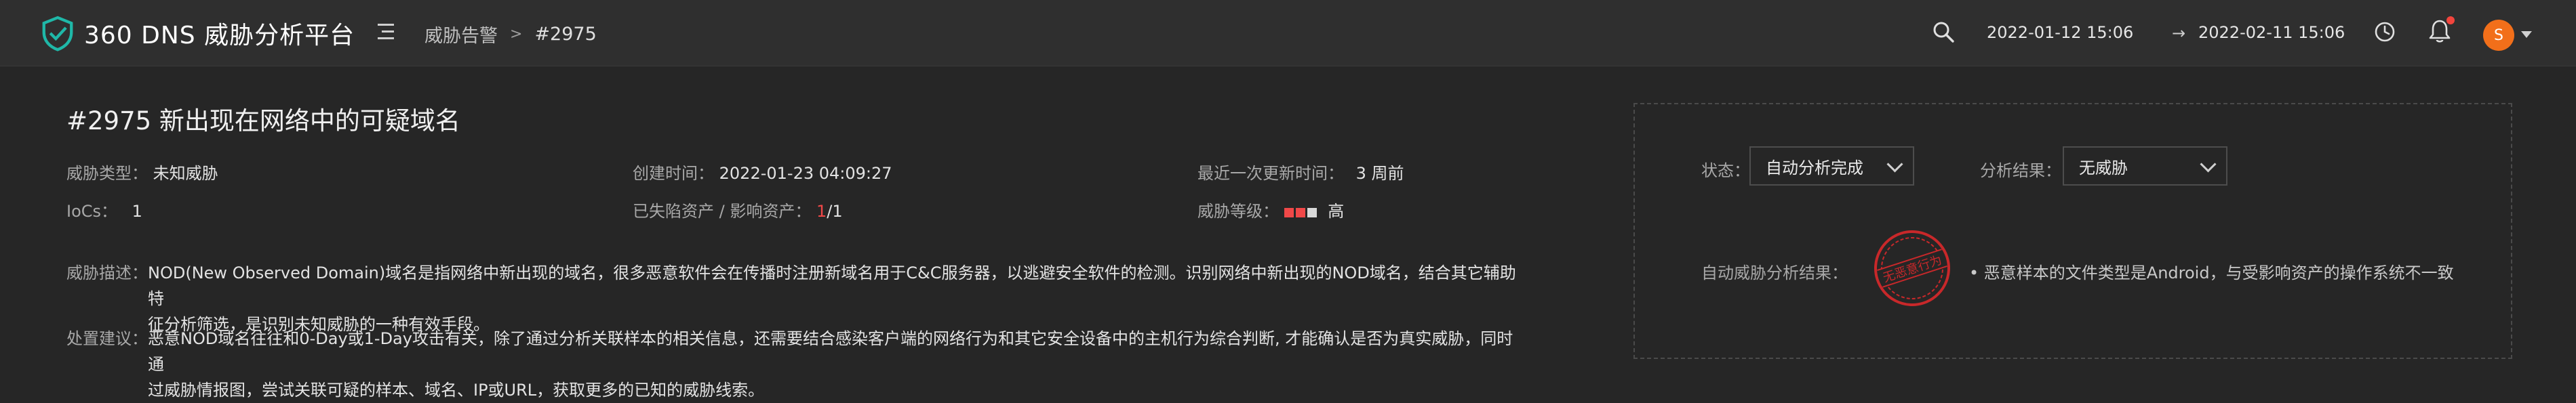 This screenshot has width=2576, height=403. What do you see at coordinates (2526, 34) in the screenshot?
I see `caret-down-icon` at bounding box center [2526, 34].